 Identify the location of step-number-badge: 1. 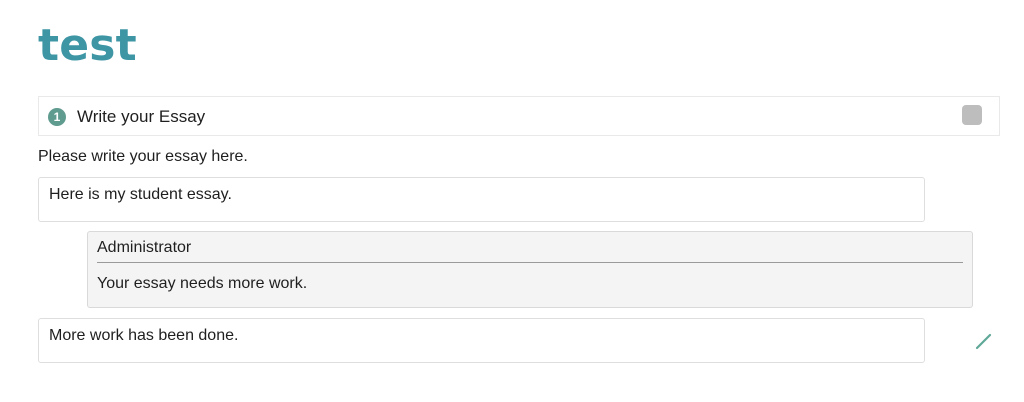
(57, 117).